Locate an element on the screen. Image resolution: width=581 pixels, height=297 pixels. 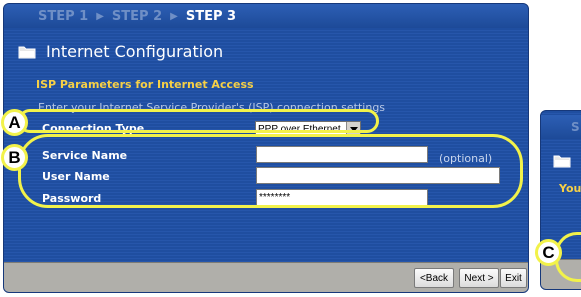
page-header: Internet Configuration is located at coordinates (120, 51).